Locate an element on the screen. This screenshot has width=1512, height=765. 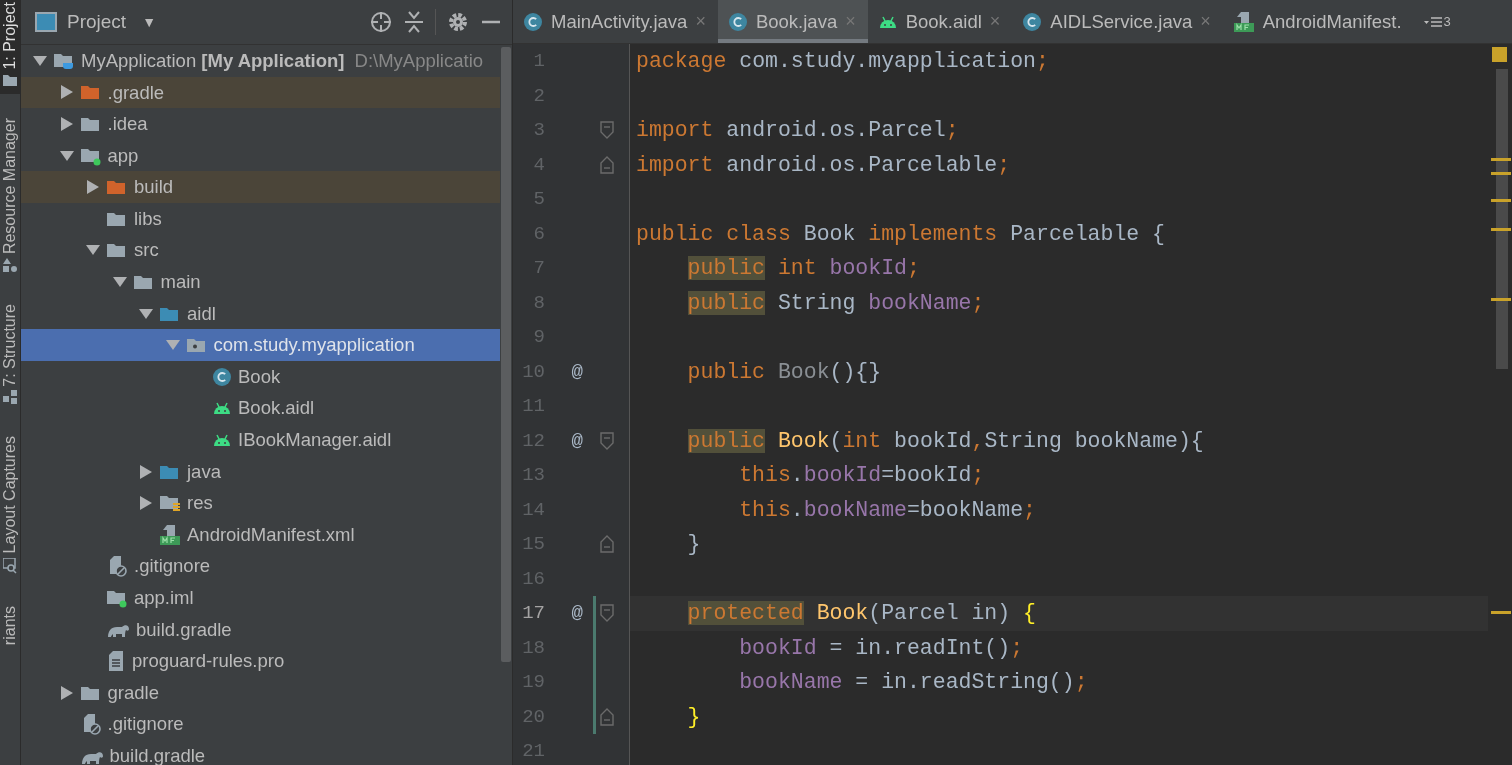
editor-tab: AndroidManifest. is located at coordinates (1318, 21).